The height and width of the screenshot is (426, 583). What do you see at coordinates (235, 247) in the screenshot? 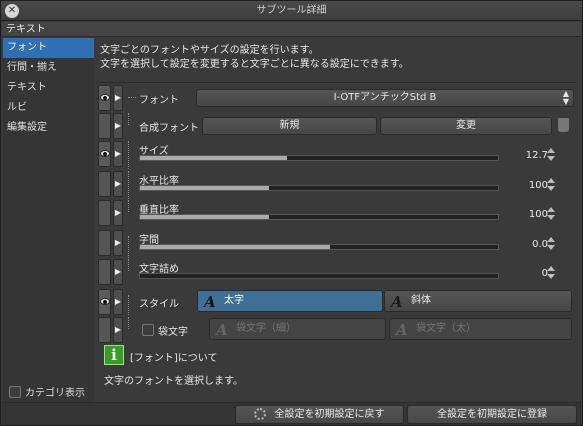
I see `char-spacing-slider-fill` at bounding box center [235, 247].